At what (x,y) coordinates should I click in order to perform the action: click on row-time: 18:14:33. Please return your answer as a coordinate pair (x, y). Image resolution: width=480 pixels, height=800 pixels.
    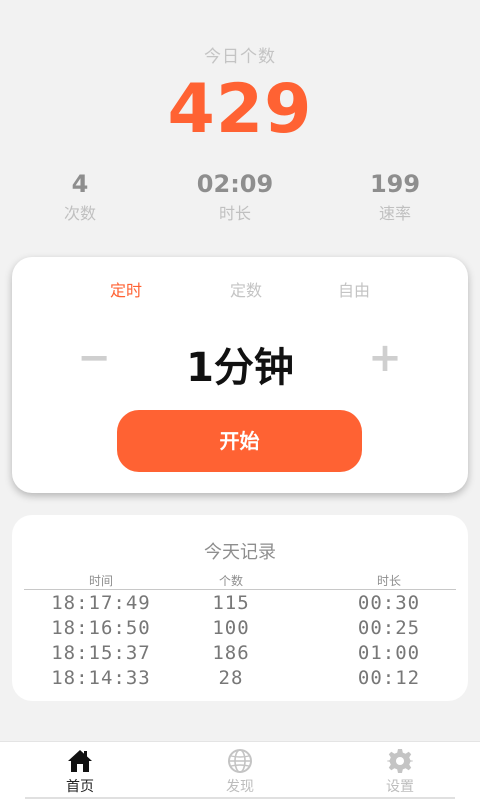
    Looking at the image, I should click on (101, 678).